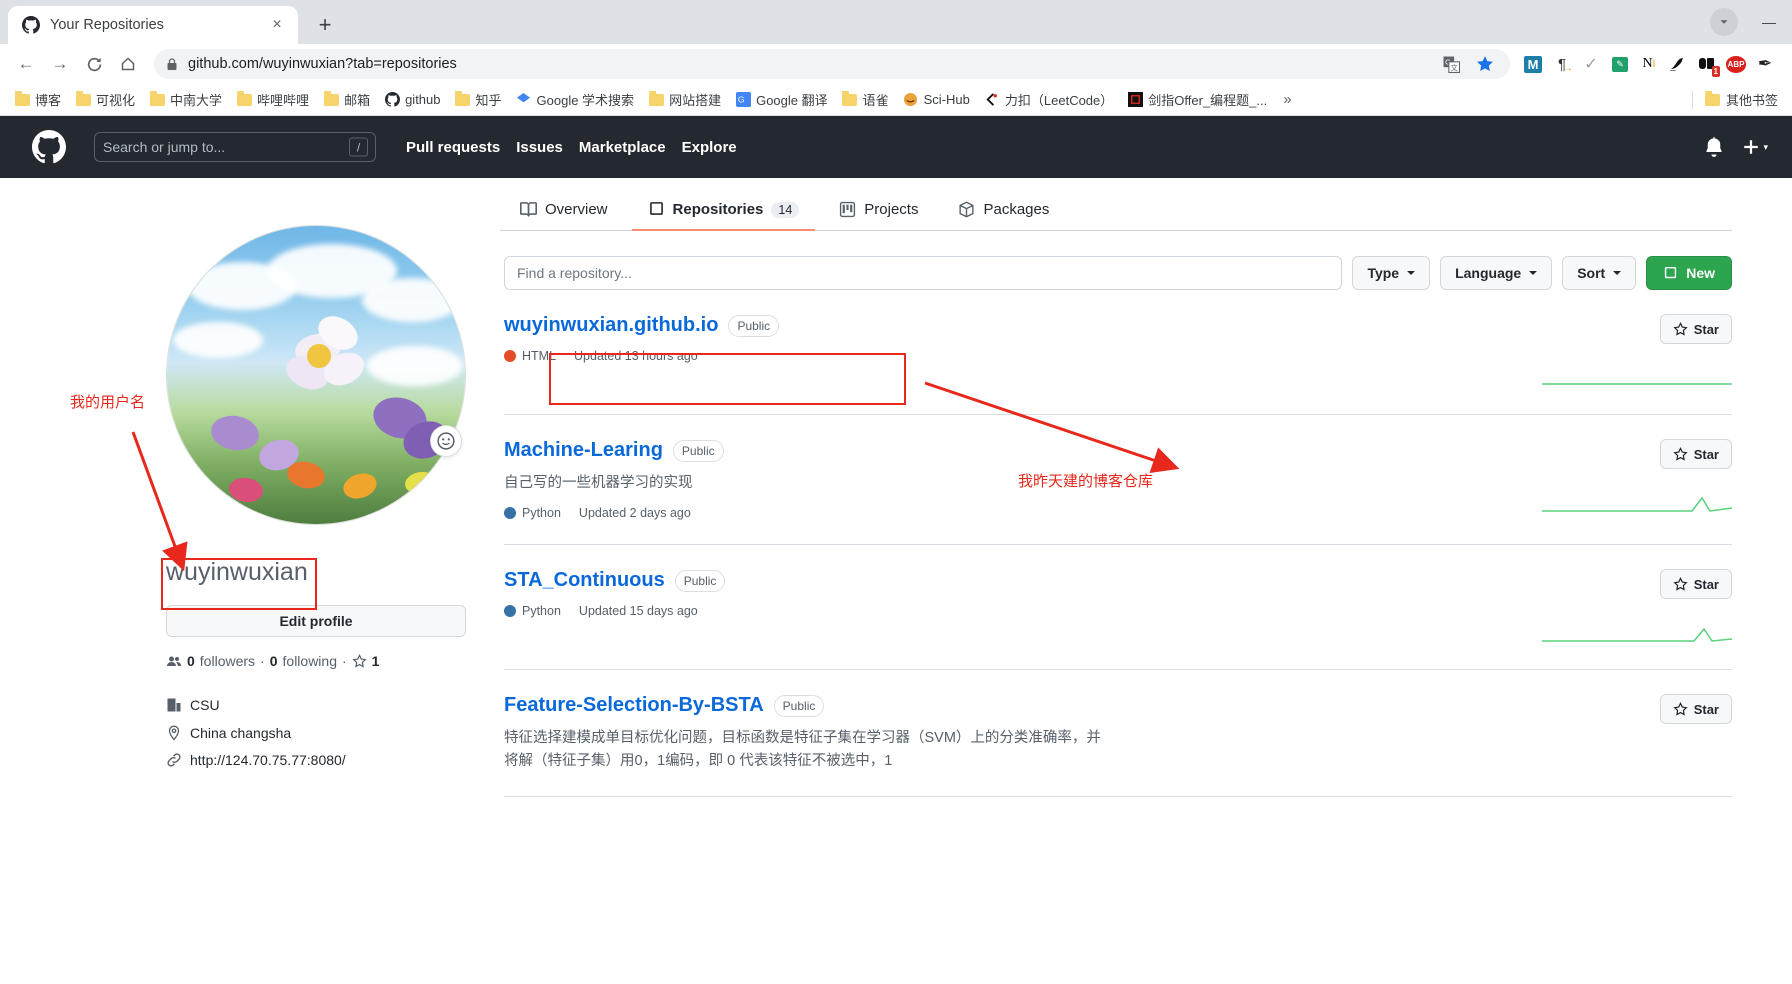  Describe the element at coordinates (316, 621) in the screenshot. I see `edit-profile-button: Edit profile` at that location.